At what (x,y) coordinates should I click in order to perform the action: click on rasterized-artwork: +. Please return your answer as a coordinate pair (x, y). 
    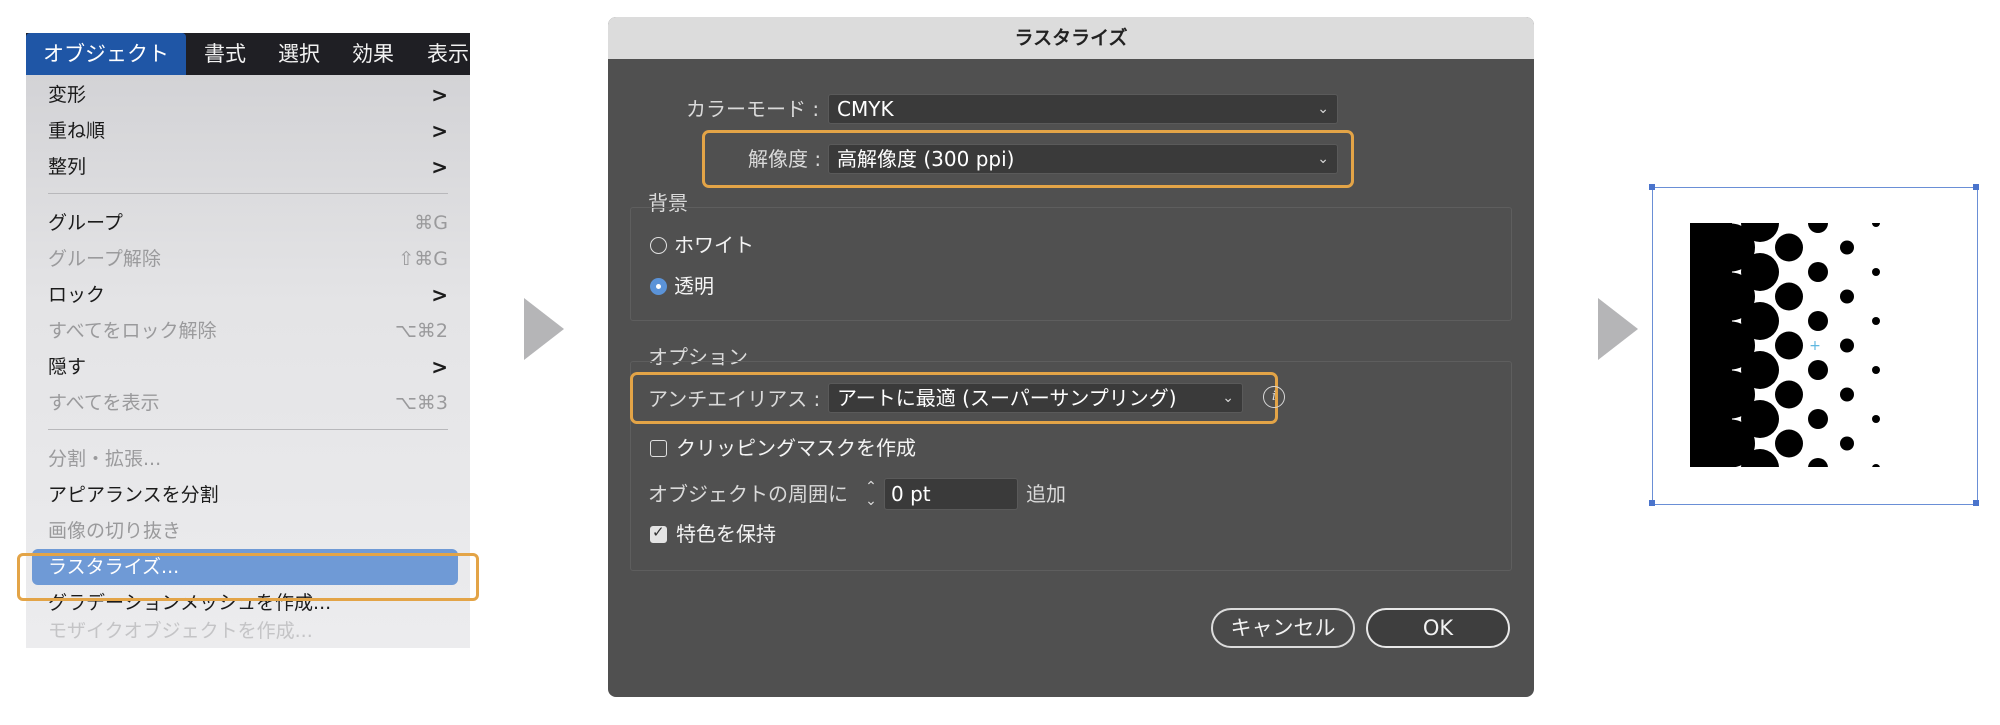
    Looking at the image, I should click on (1815, 345).